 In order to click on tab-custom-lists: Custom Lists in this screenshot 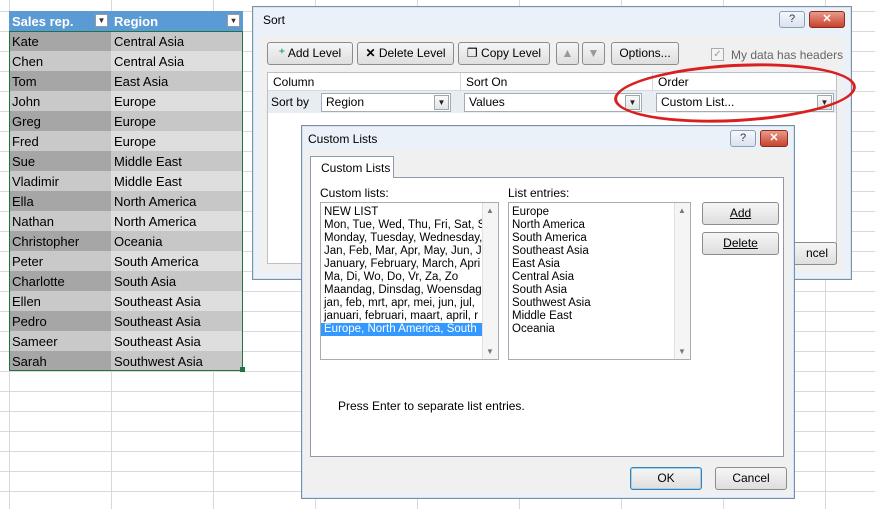, I will do `click(352, 167)`.